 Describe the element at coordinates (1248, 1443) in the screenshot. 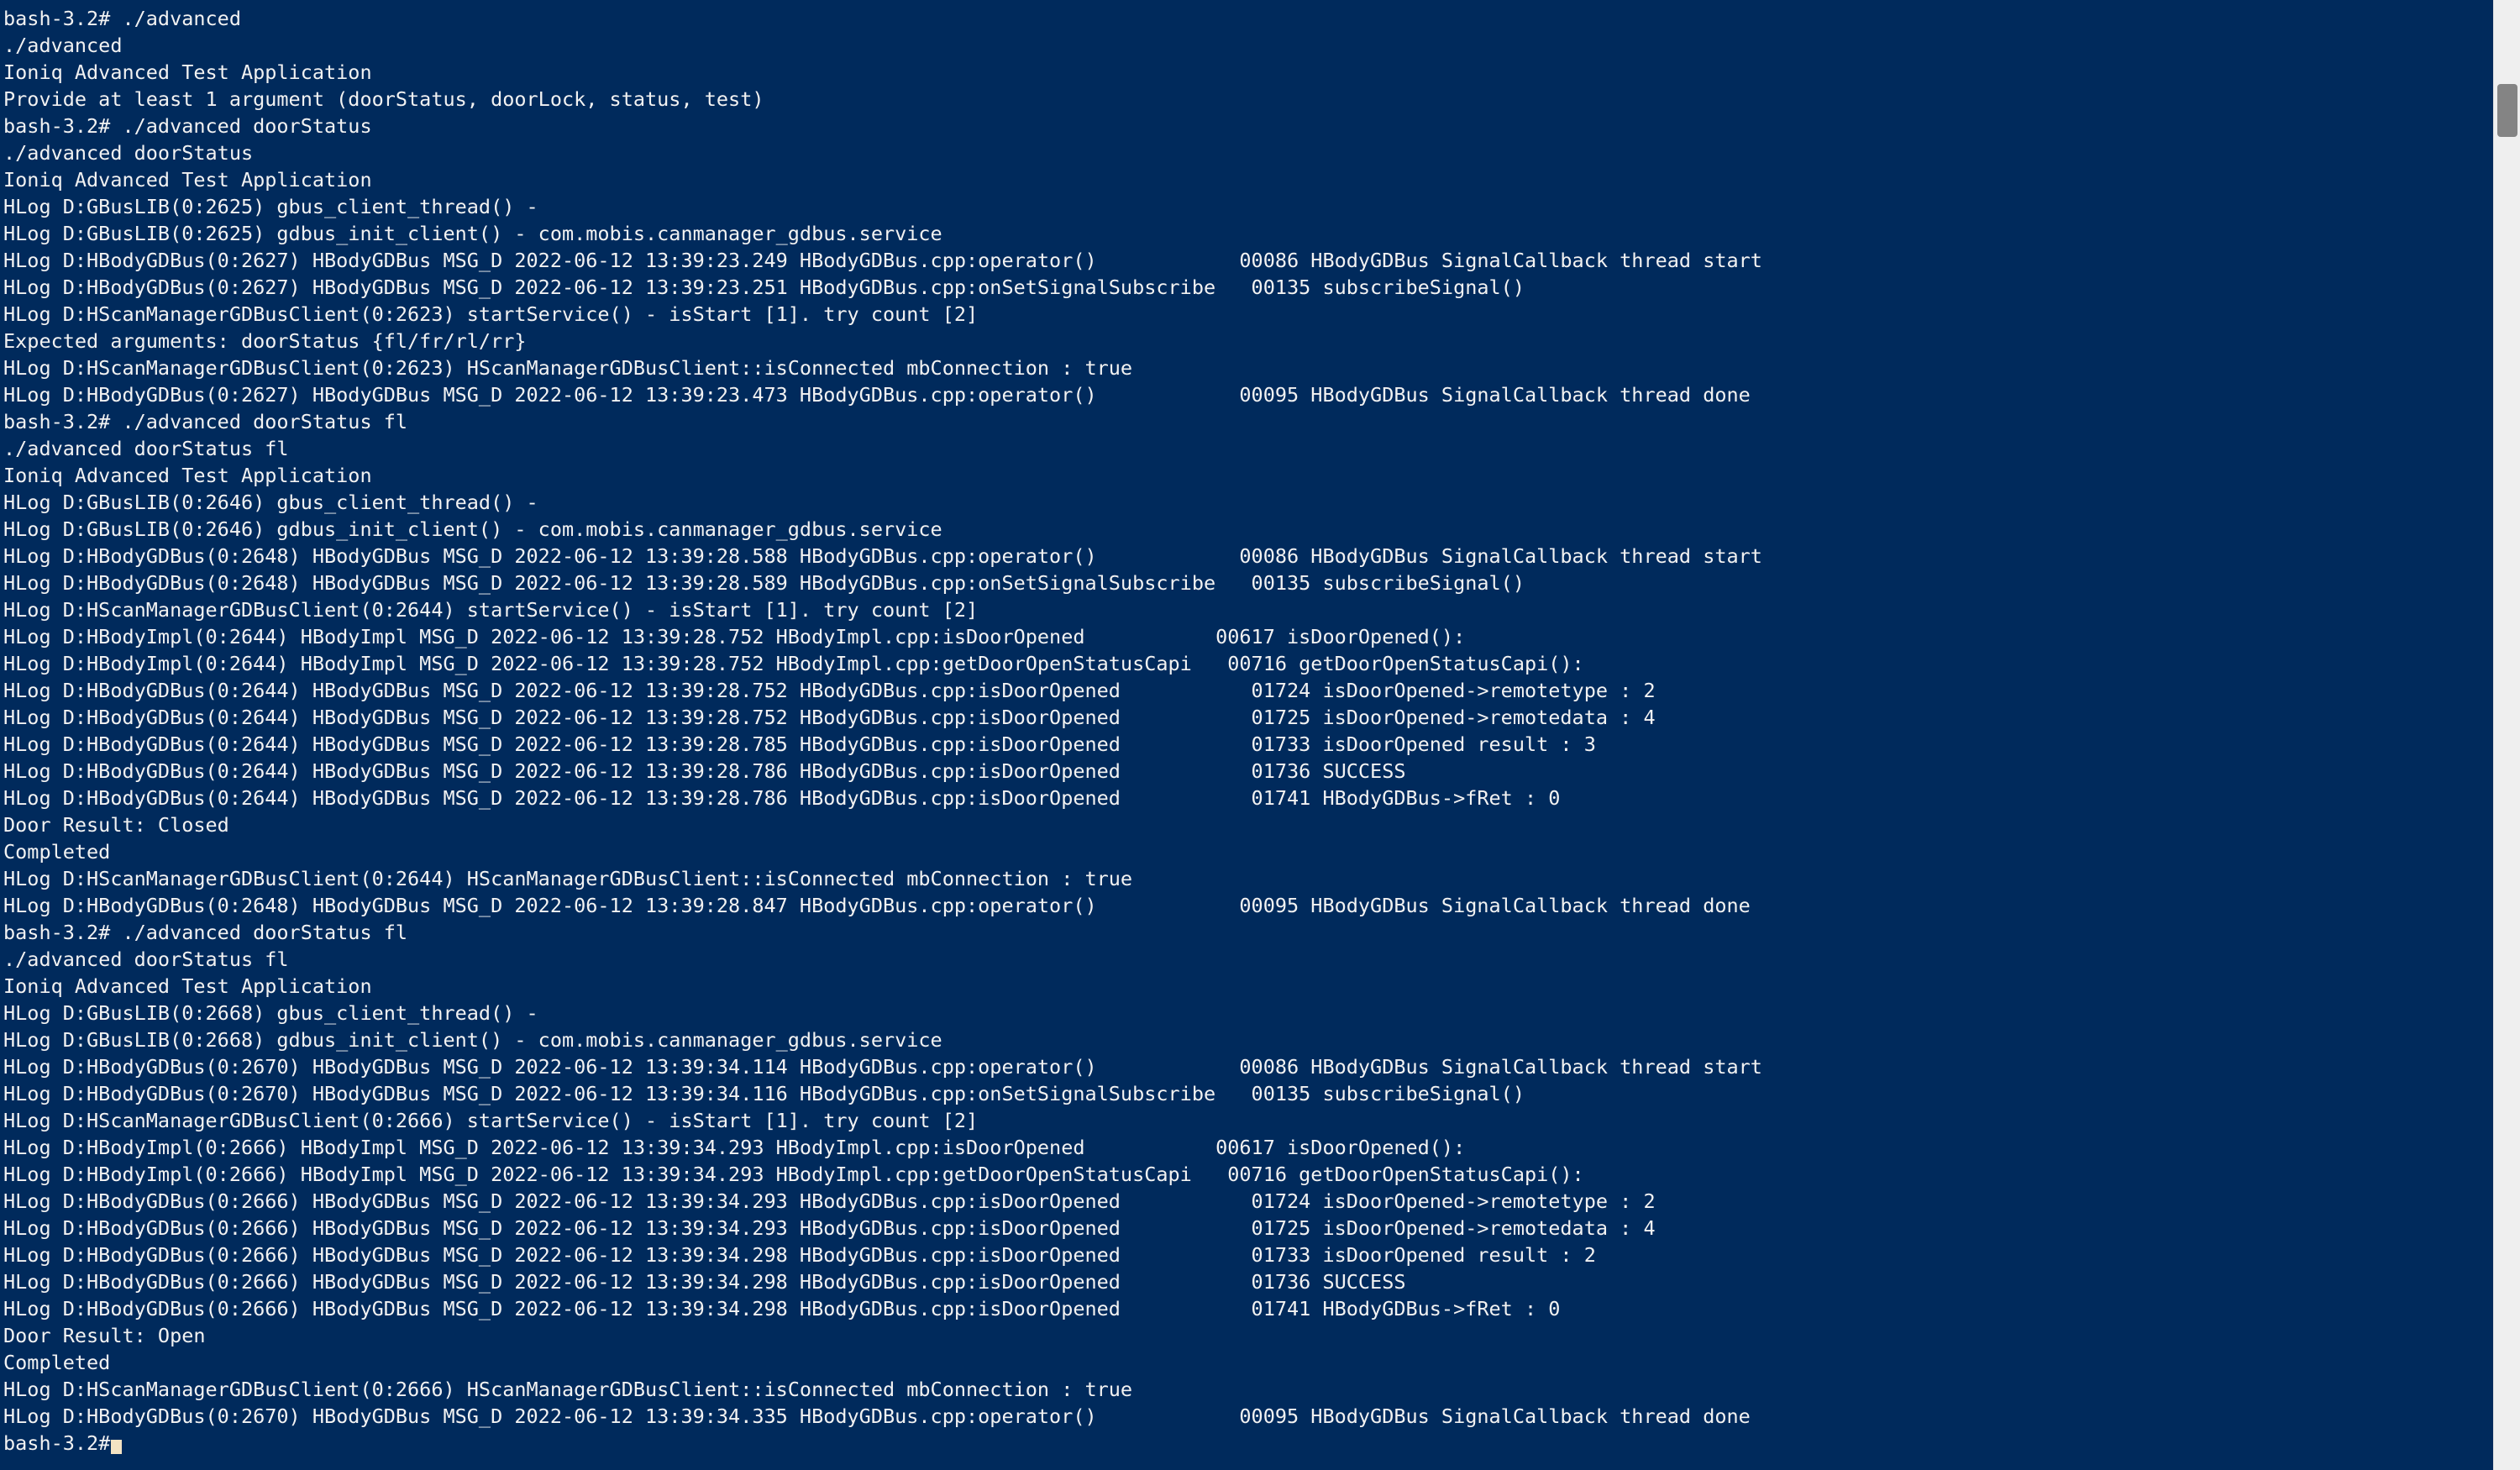

I see `terminal-prompt-line: bash-3.2#` at that location.